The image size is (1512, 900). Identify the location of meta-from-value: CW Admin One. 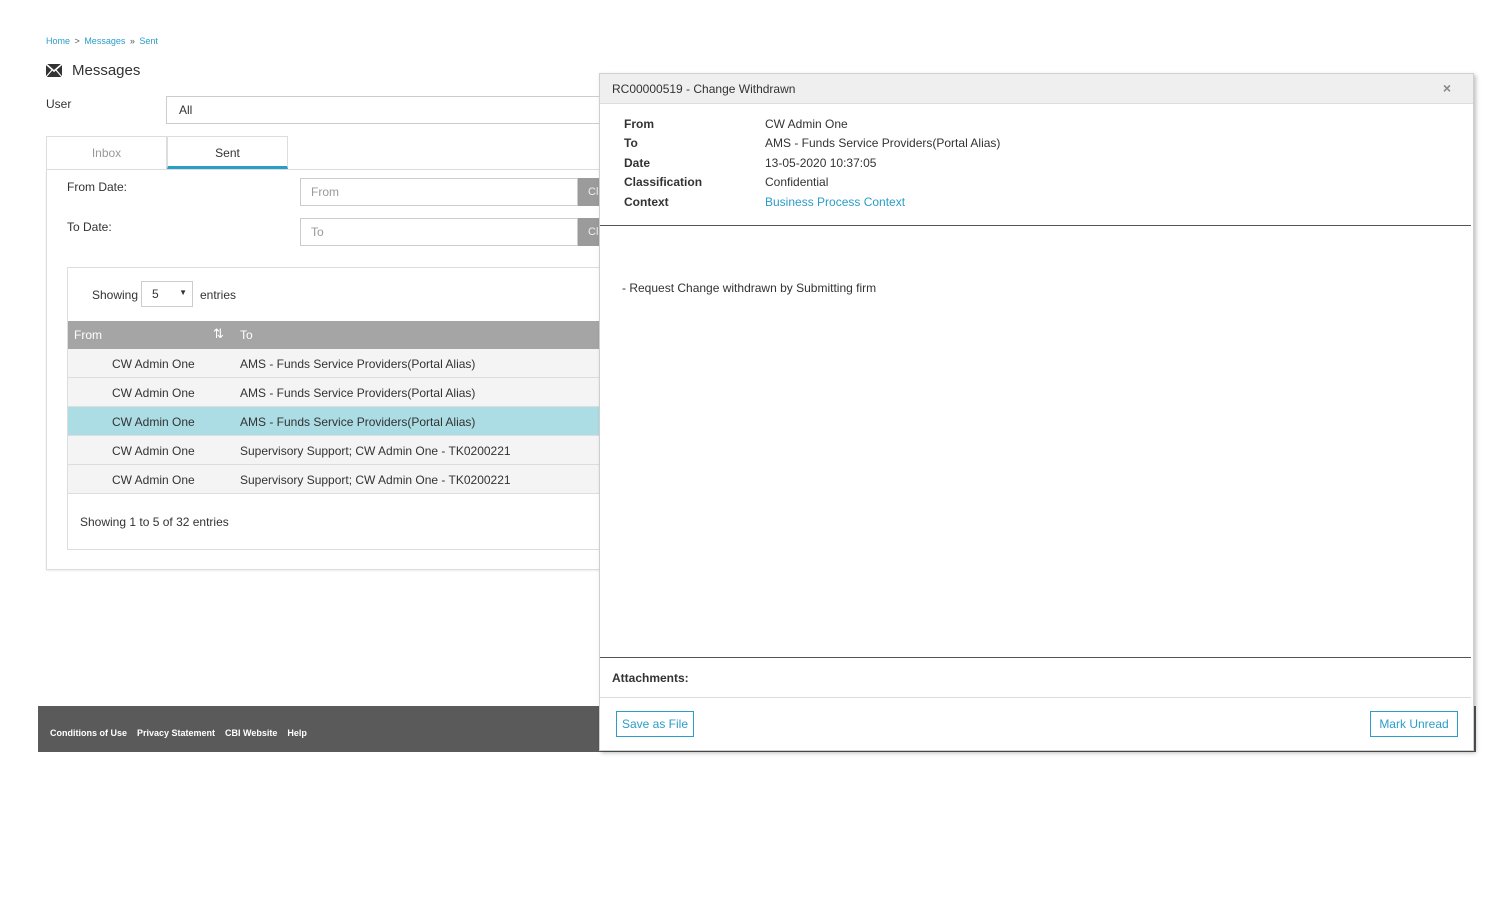
(806, 124).